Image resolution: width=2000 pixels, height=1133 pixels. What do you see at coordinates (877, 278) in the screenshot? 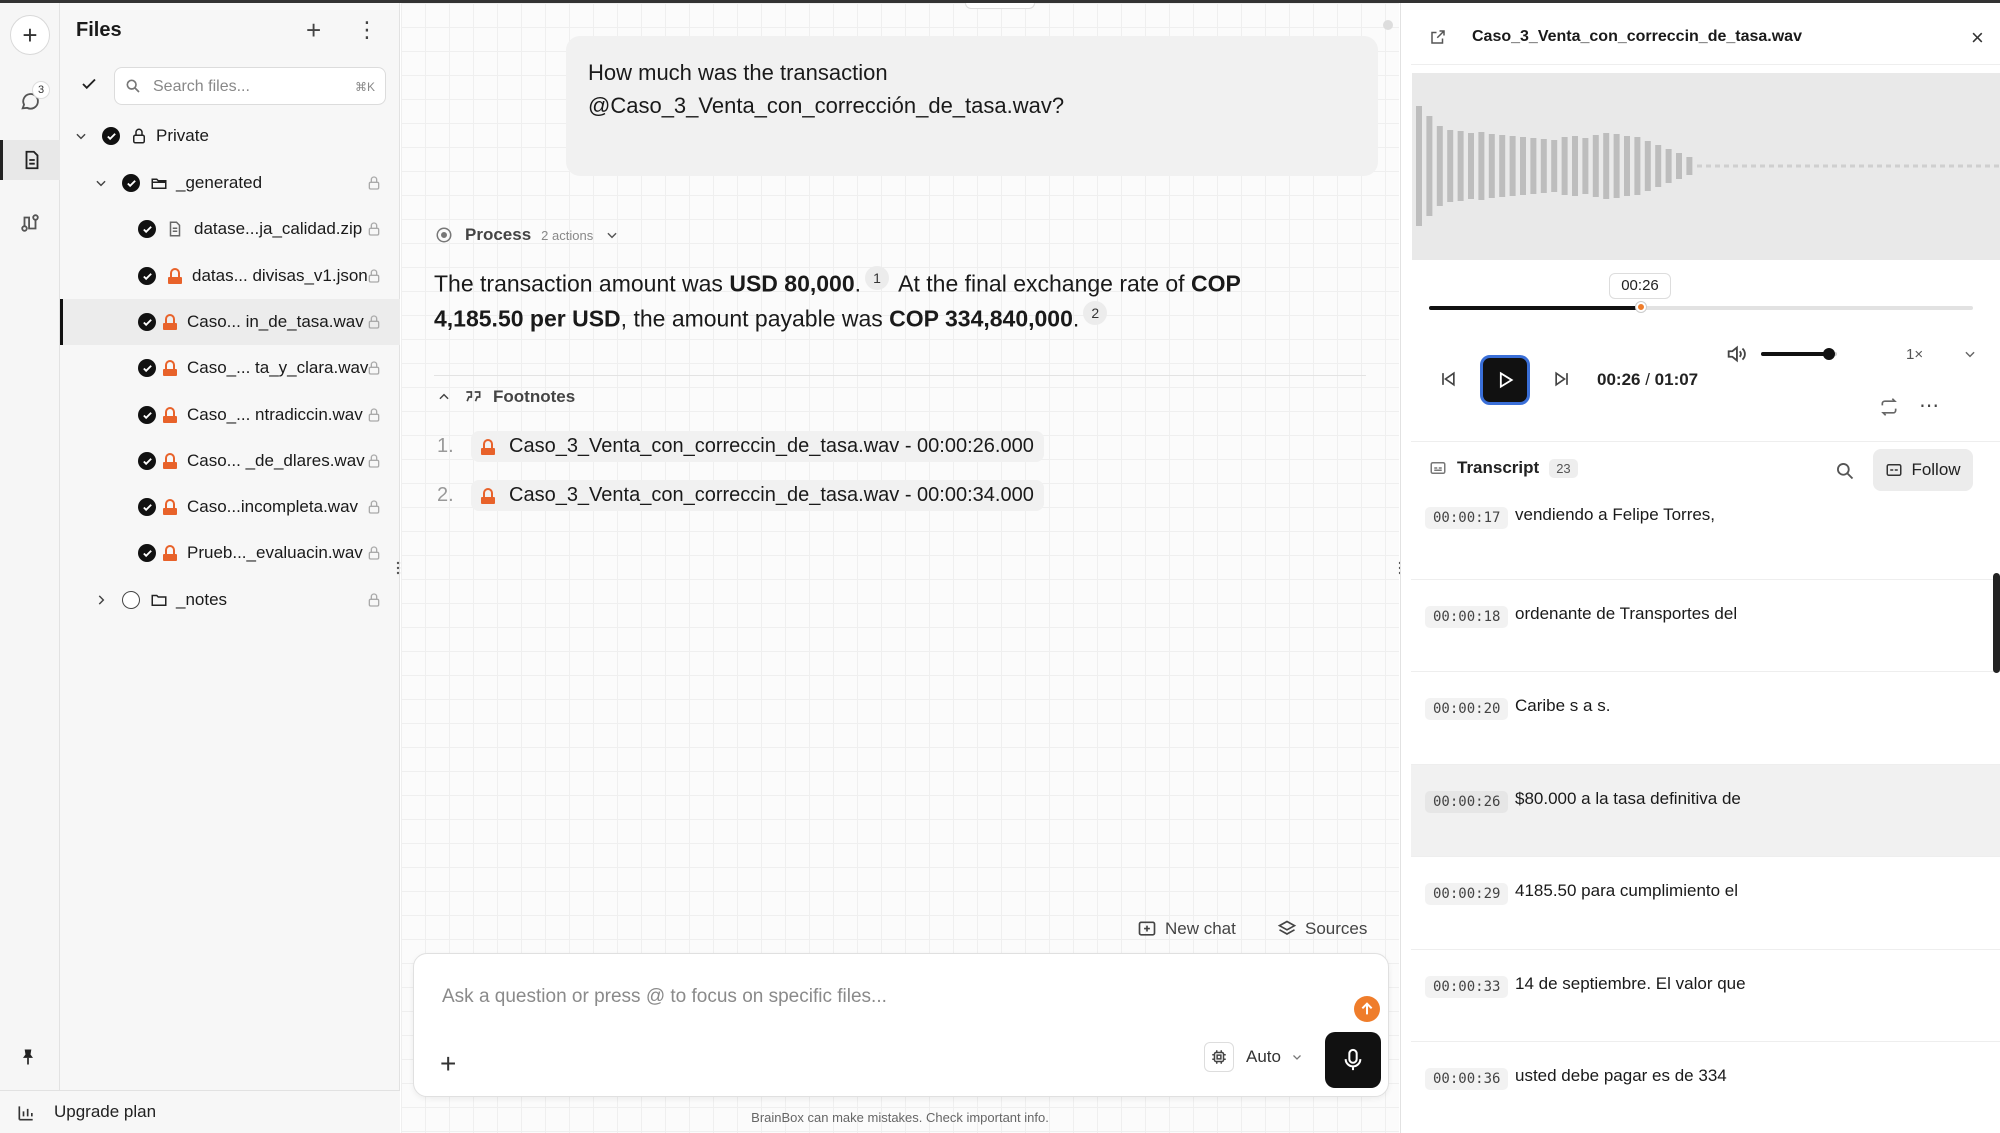
I see `citation-marker: 1` at bounding box center [877, 278].